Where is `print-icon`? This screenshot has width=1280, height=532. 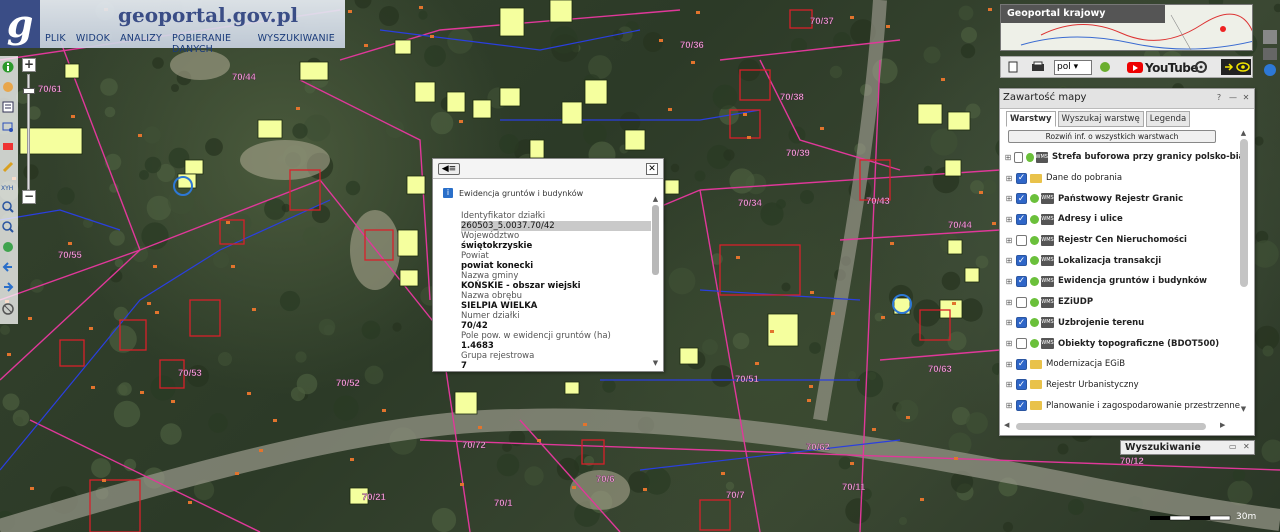
print-icon is located at coordinates (1038, 67).